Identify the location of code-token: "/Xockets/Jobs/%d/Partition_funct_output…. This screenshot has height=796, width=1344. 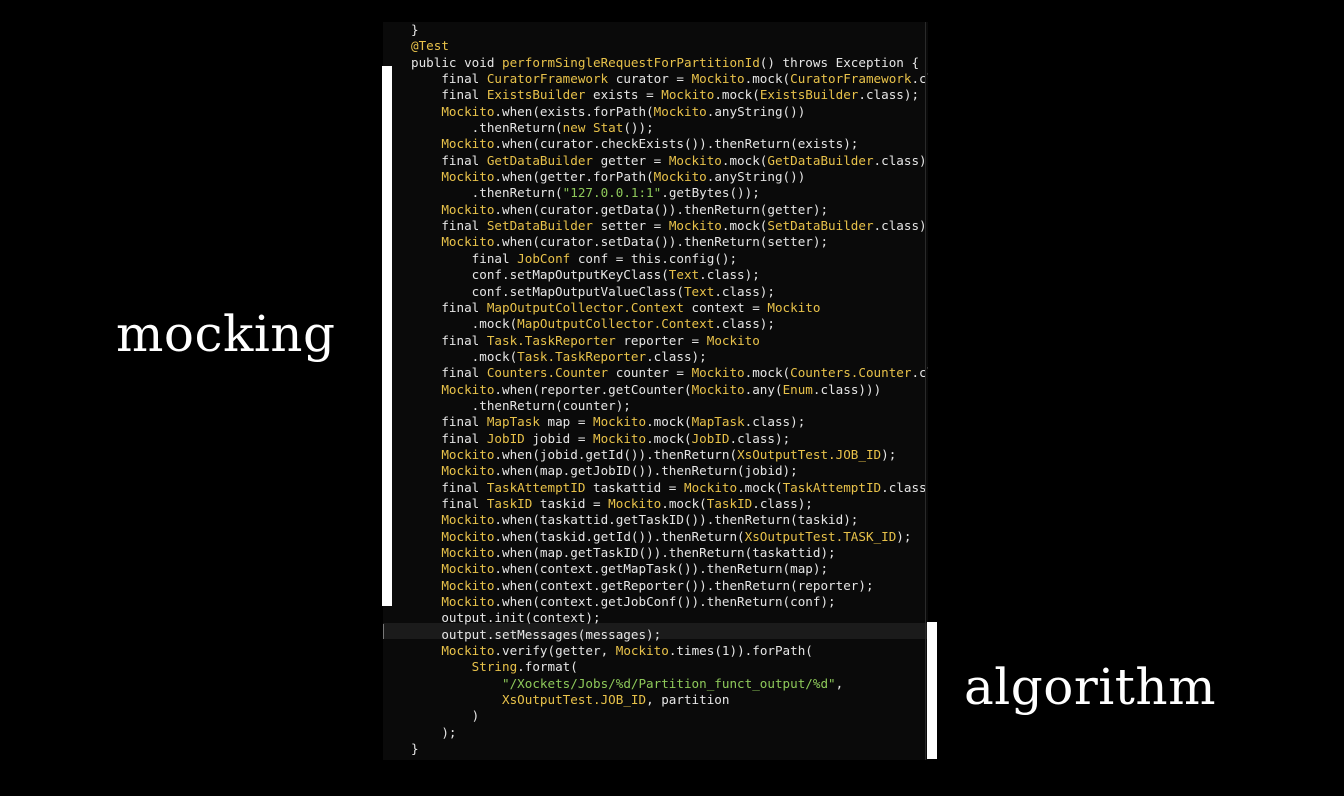
(669, 683).